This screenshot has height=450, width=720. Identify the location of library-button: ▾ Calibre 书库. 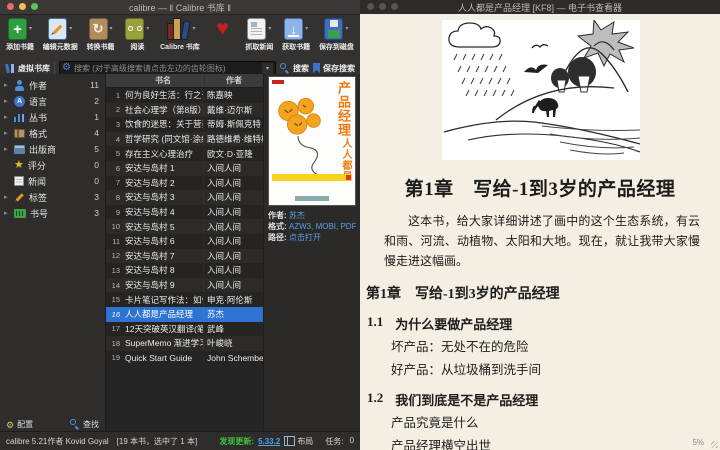
(180, 34).